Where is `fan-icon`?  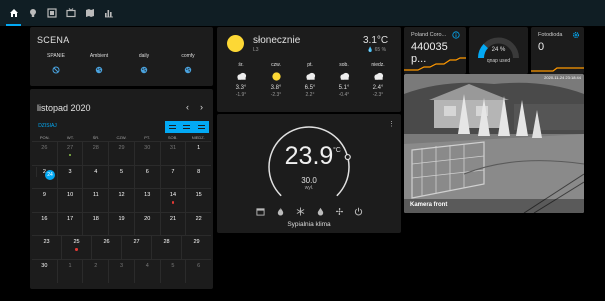
fan-icon is located at coordinates (339, 211).